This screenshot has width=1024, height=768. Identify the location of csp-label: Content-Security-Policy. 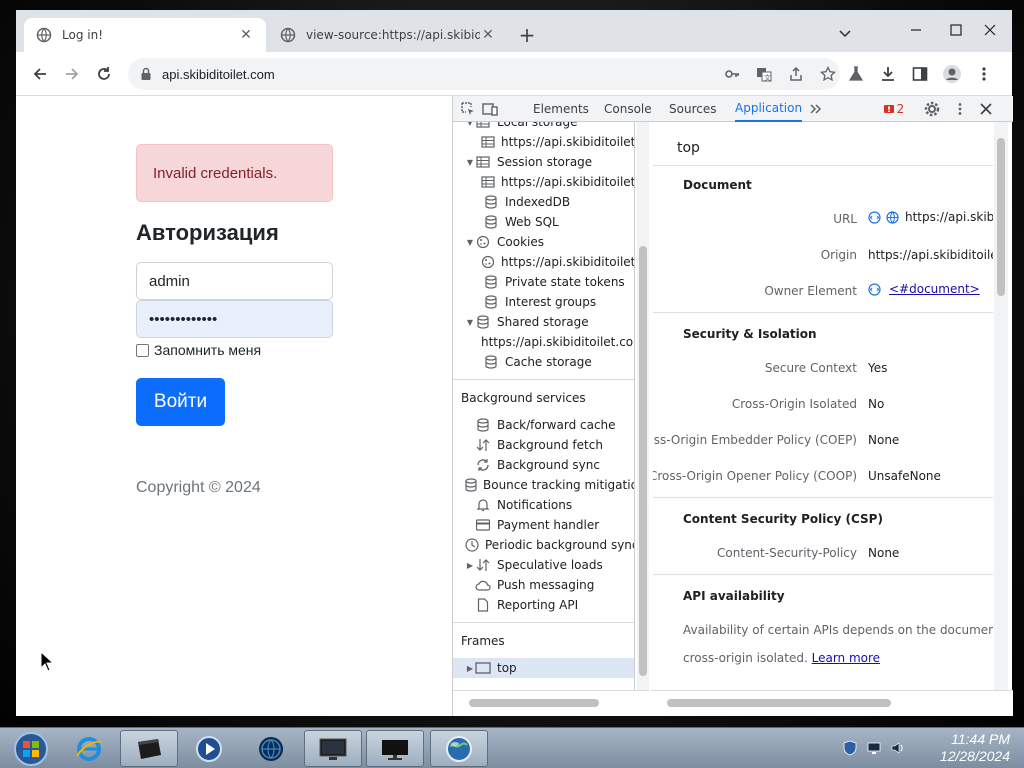
(787, 553).